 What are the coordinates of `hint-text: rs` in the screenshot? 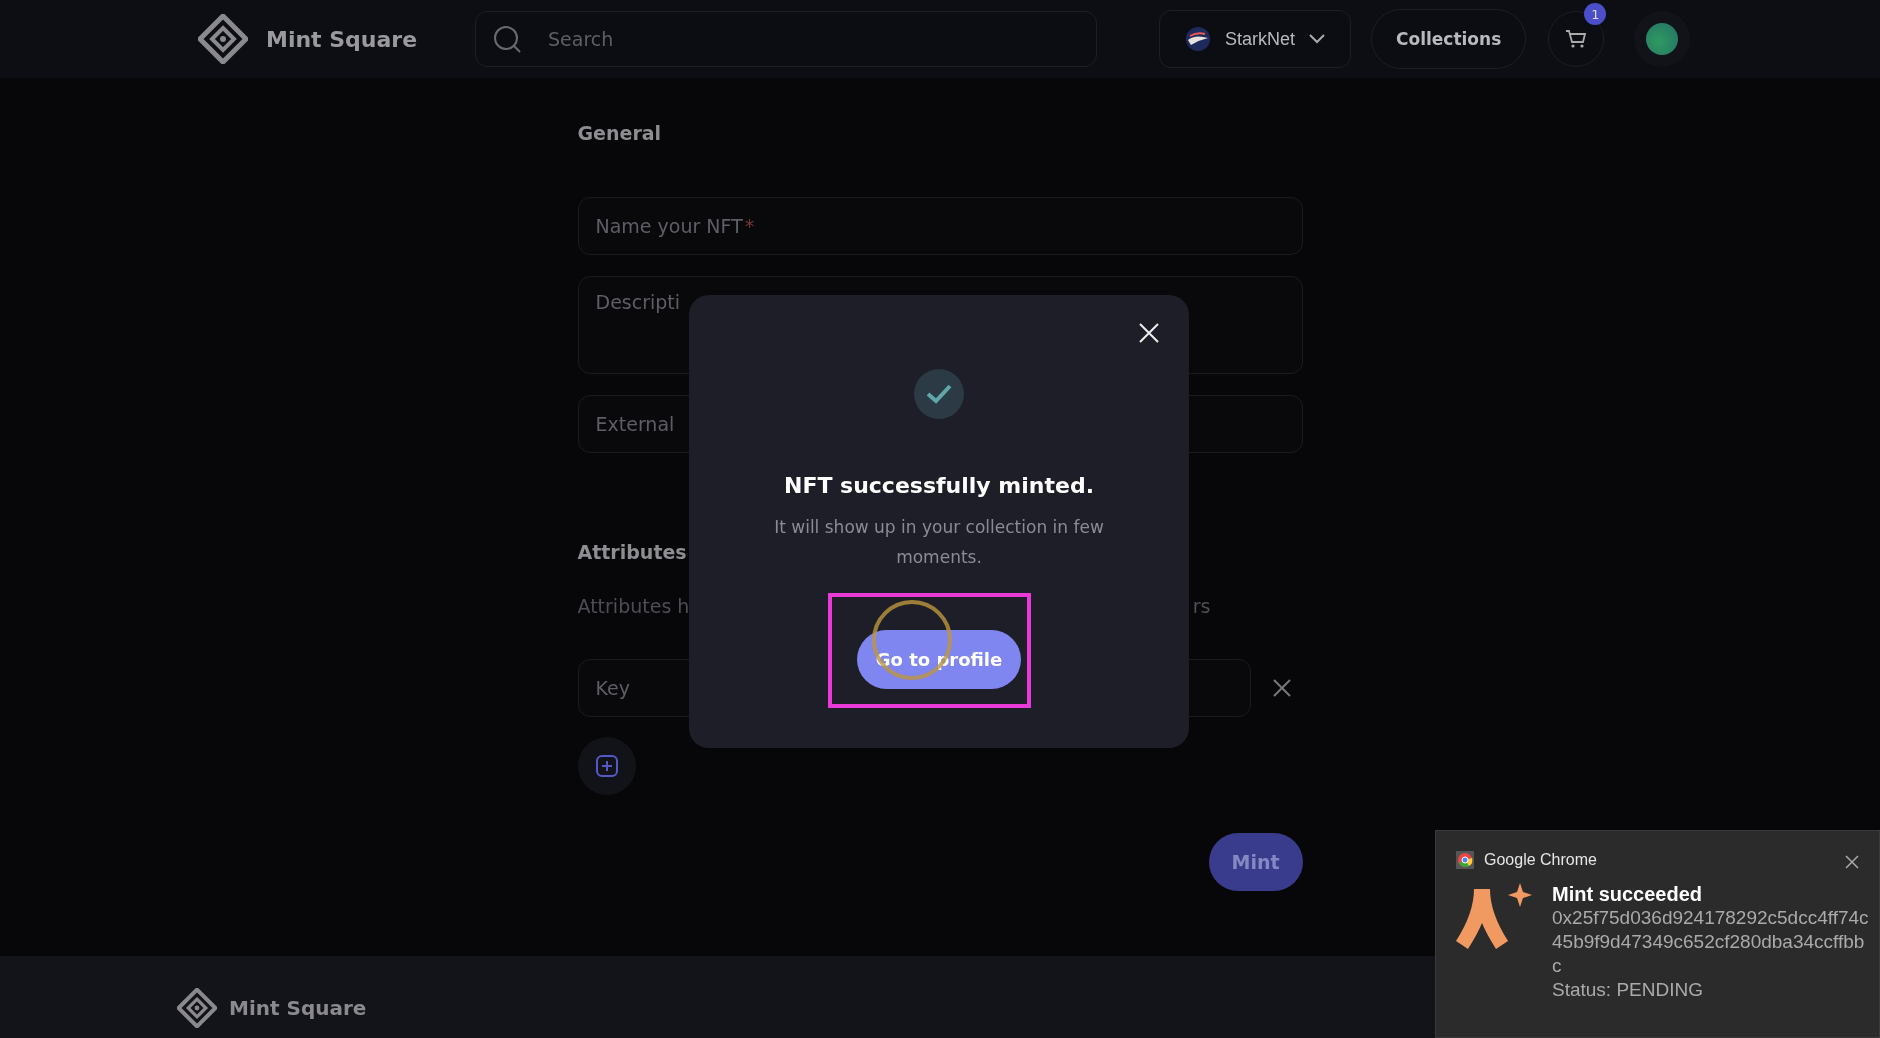 It's located at (1201, 606).